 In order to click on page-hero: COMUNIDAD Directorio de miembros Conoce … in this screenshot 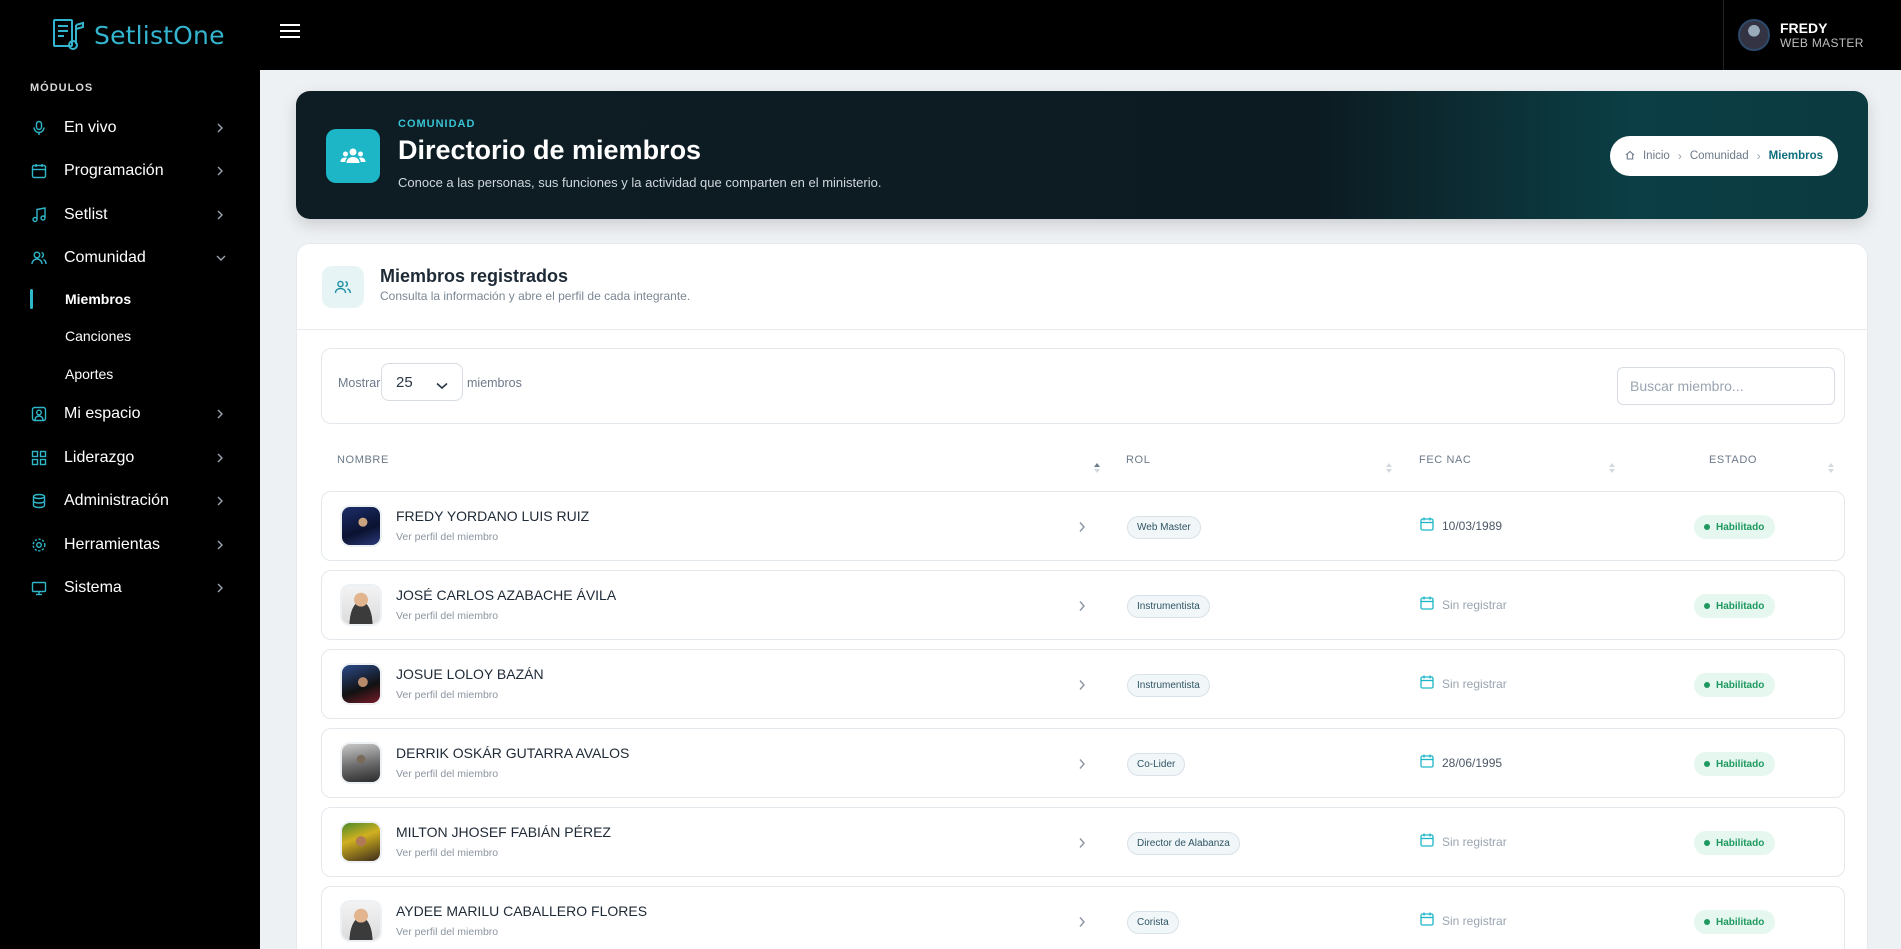, I will do `click(1082, 155)`.